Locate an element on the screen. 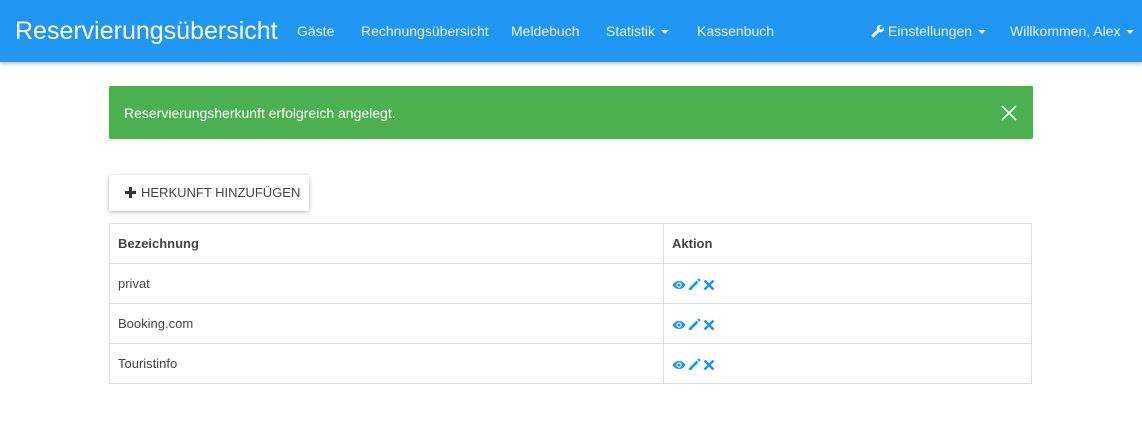 The width and height of the screenshot is (1142, 441). nav-item-einstellungen: Einstellungen is located at coordinates (929, 31).